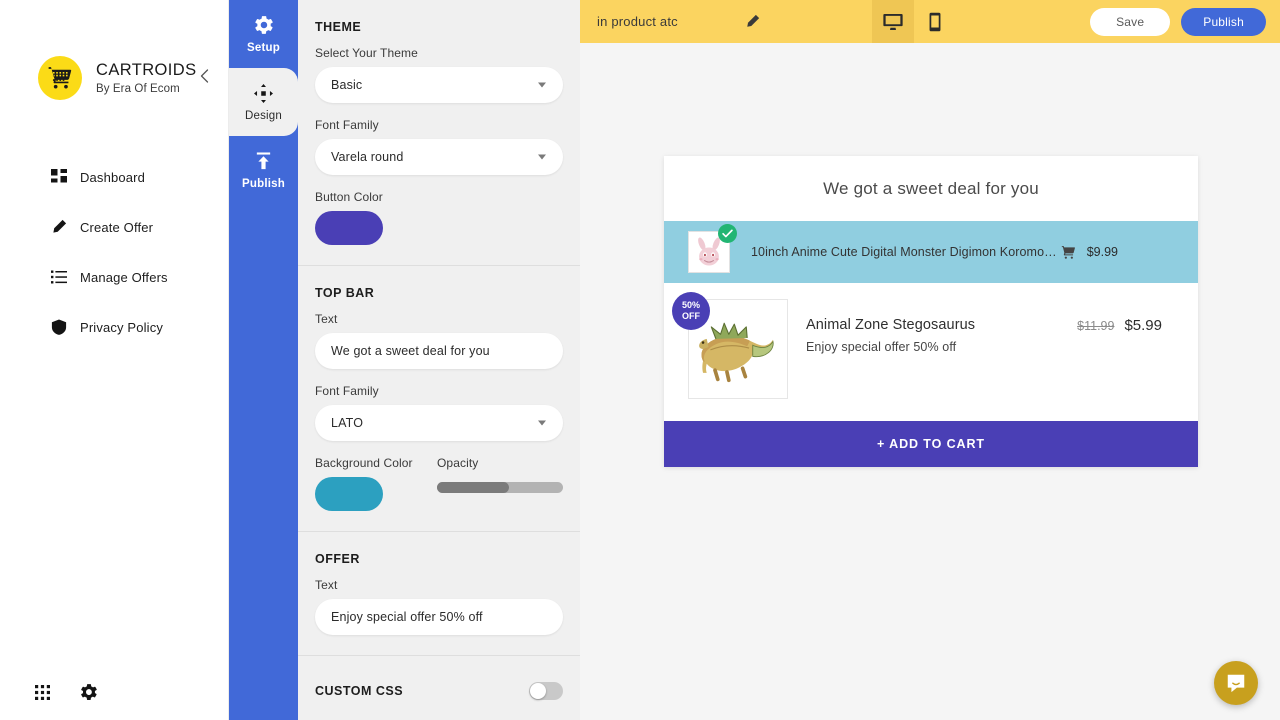 The image size is (1280, 720). Describe the element at coordinates (730, 345) in the screenshot. I see `offer-image-wrap: 50% OFF` at that location.